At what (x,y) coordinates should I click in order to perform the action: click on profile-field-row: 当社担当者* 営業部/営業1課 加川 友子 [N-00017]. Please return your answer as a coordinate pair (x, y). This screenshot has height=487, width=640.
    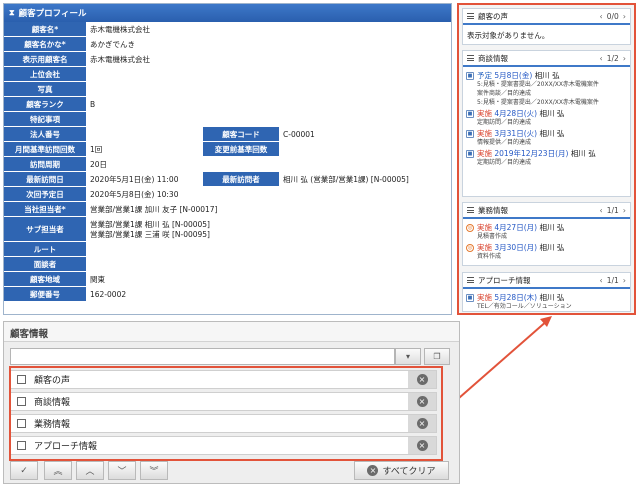
    Looking at the image, I should click on (110, 209).